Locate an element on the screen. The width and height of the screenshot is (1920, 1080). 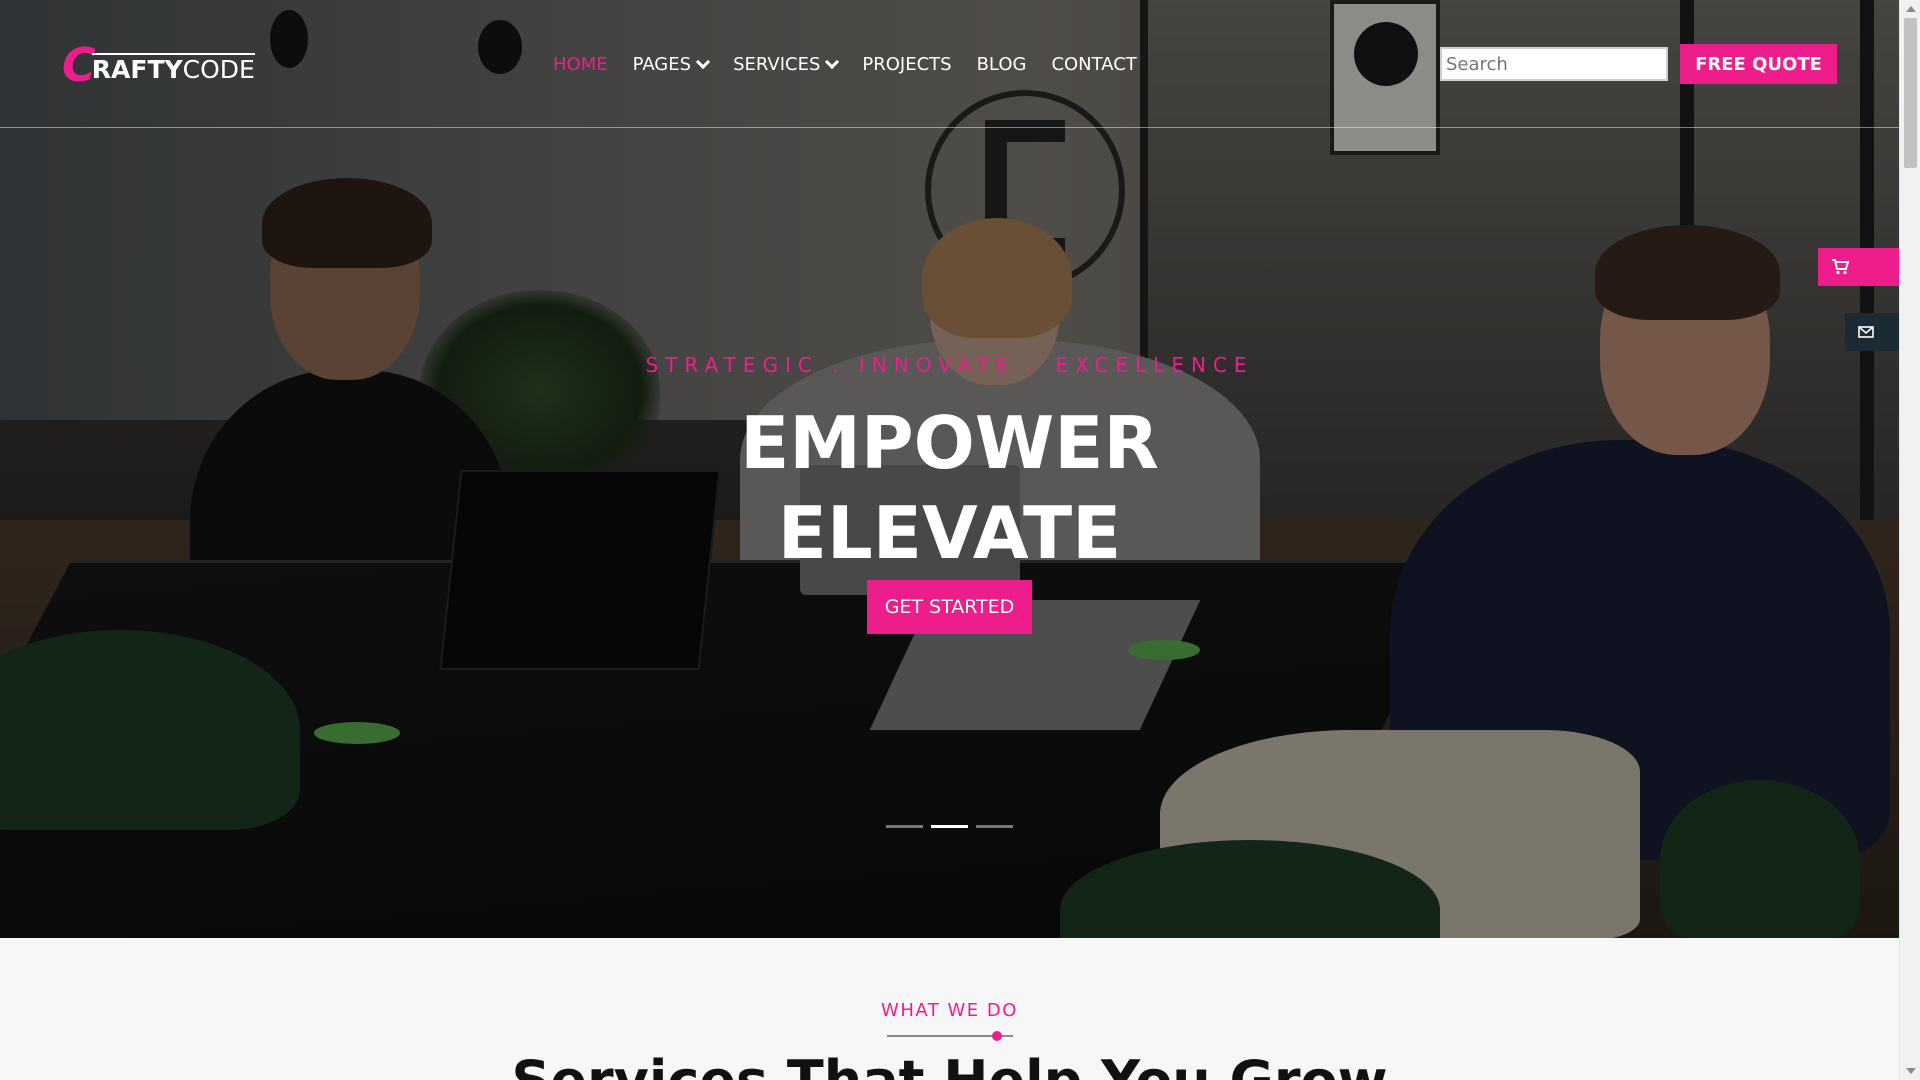
side-mail-button is located at coordinates (1872, 332).